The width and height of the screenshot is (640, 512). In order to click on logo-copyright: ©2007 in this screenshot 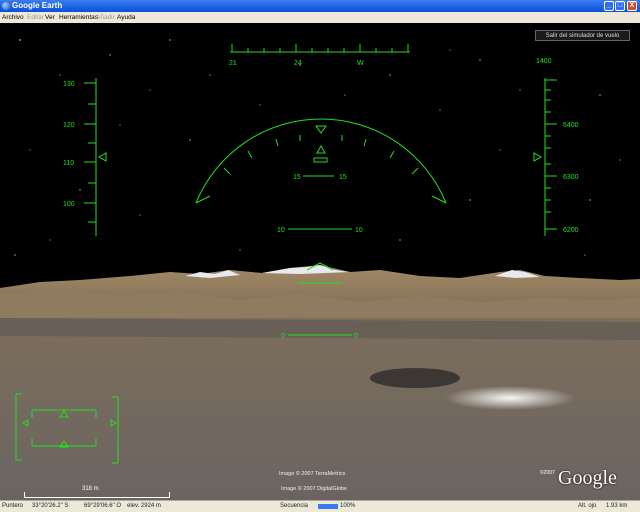, I will do `click(547, 473)`.